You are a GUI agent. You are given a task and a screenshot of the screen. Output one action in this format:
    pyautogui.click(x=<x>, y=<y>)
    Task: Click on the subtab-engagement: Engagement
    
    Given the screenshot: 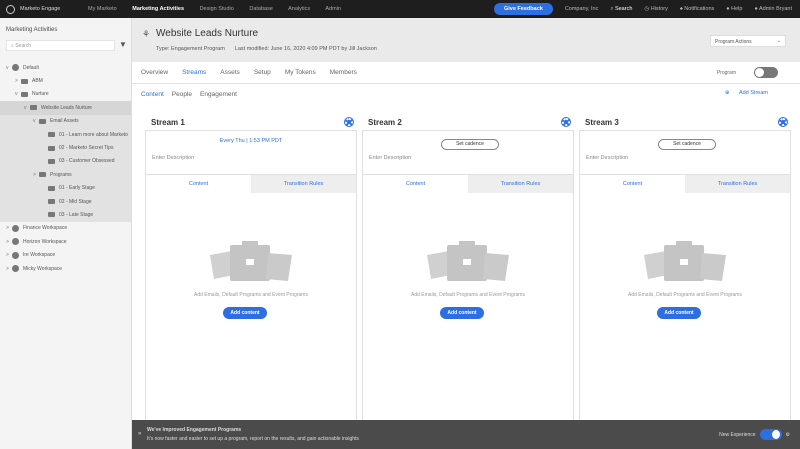 What is the action you would take?
    pyautogui.click(x=218, y=94)
    